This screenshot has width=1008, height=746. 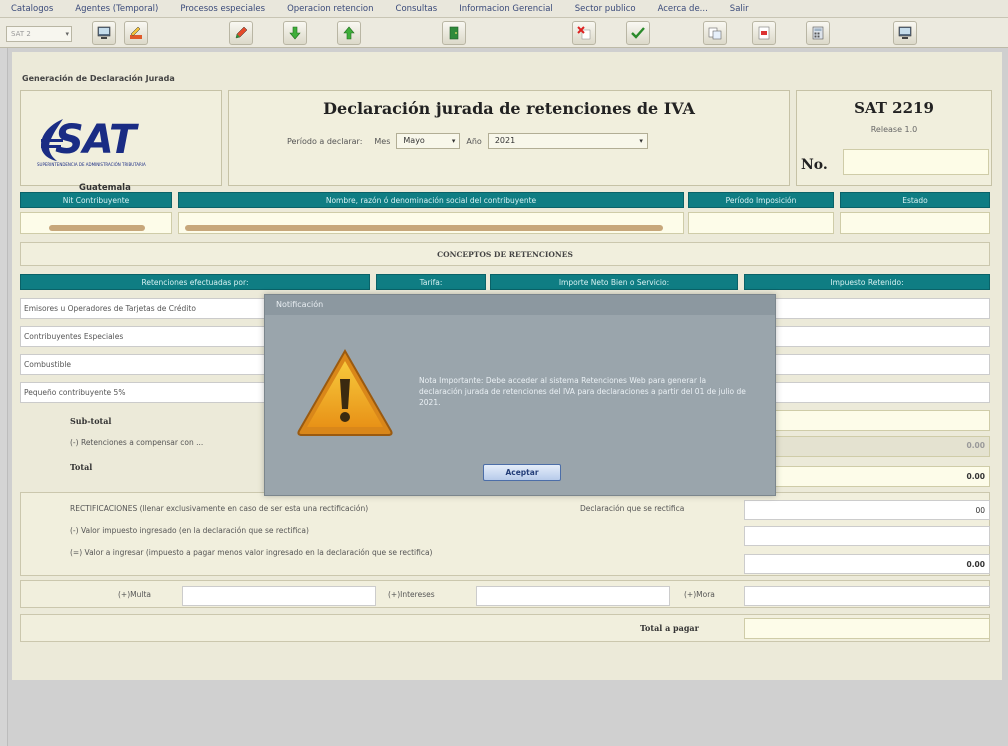 What do you see at coordinates (867, 446) in the screenshot?
I see `compensate-field: 0.00` at bounding box center [867, 446].